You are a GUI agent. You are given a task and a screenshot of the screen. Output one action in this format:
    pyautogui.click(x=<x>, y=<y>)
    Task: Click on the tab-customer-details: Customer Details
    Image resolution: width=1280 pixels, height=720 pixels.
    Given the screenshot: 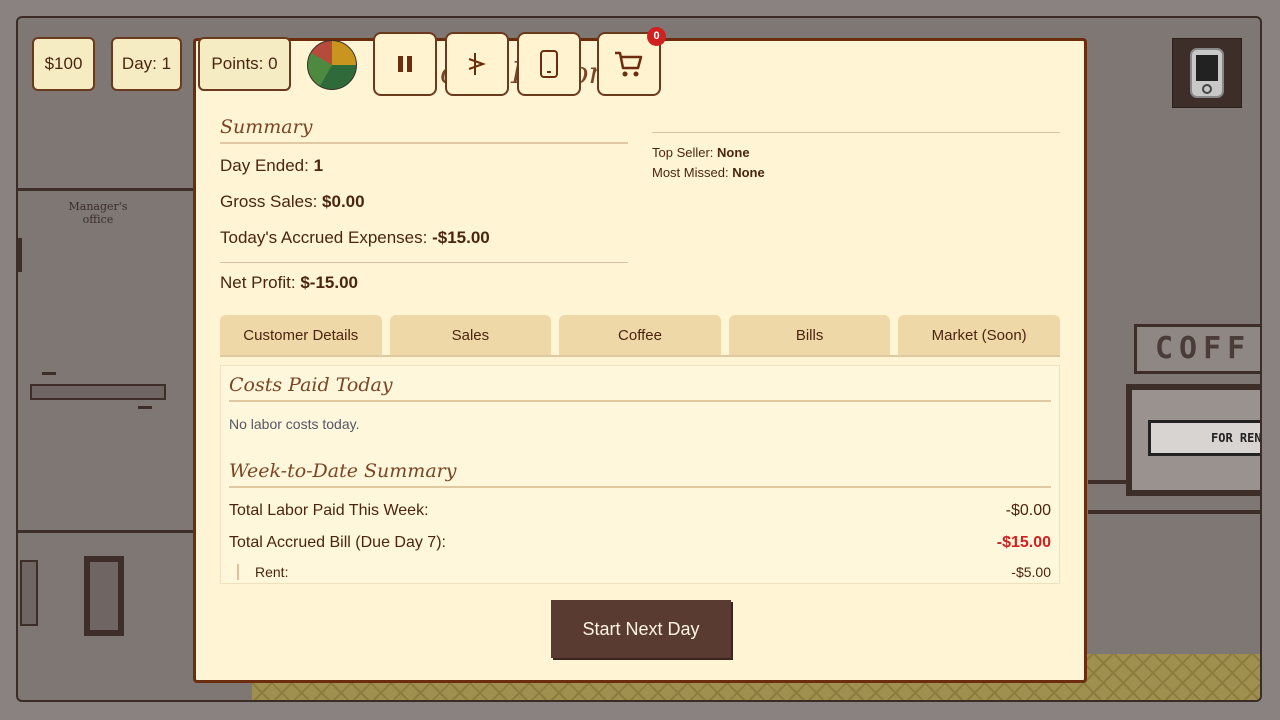 What is the action you would take?
    pyautogui.click(x=301, y=335)
    